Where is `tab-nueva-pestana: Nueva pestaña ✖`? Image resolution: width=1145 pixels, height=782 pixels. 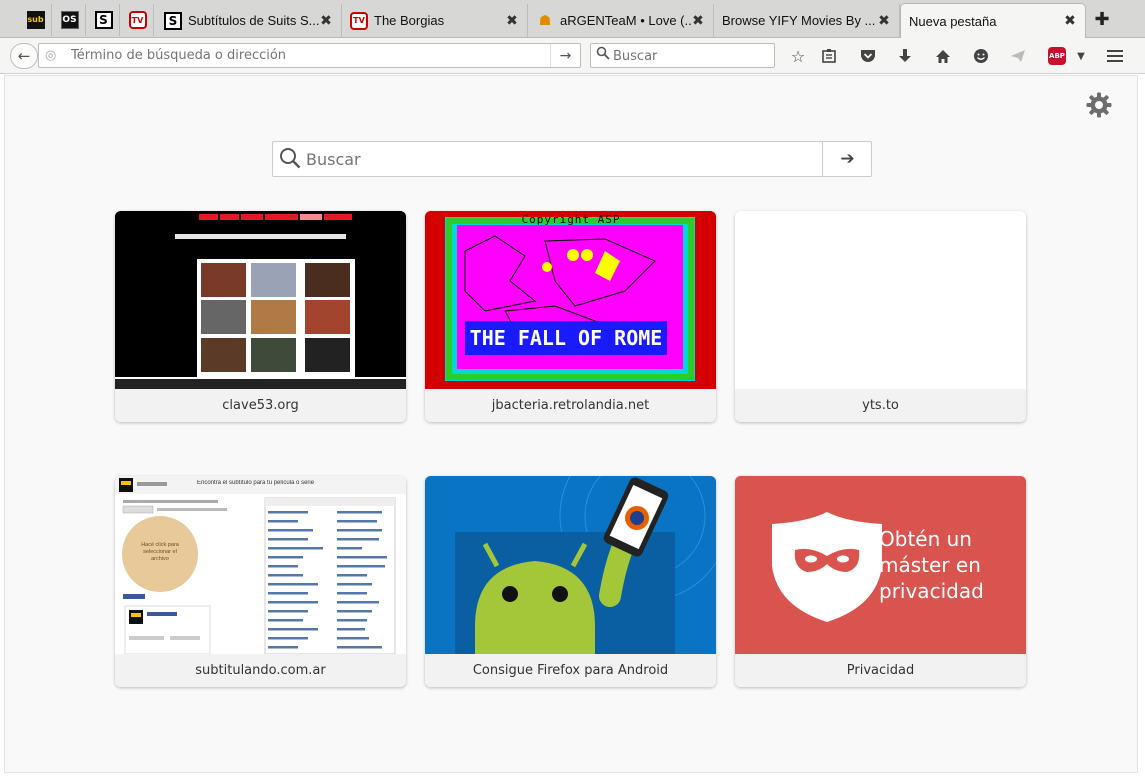
tab-nueva-pestana: Nueva pestaña ✖ is located at coordinates (993, 20).